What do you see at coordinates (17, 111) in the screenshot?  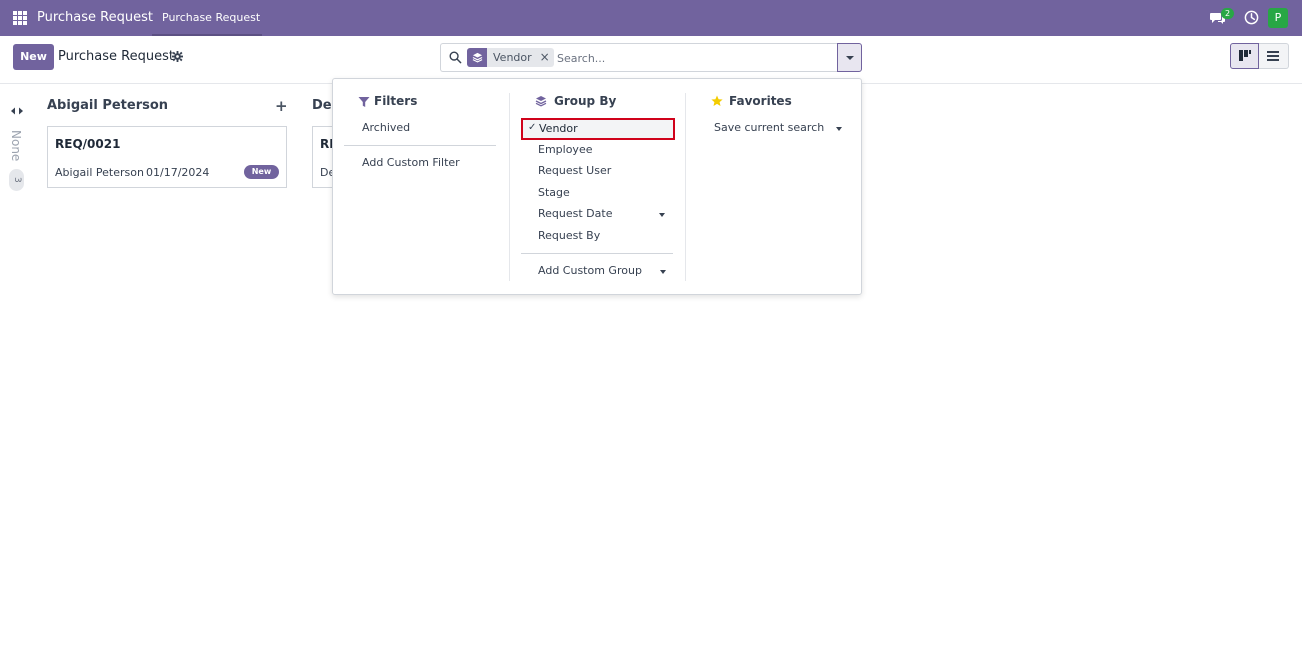 I see `expand-horizontal-icon` at bounding box center [17, 111].